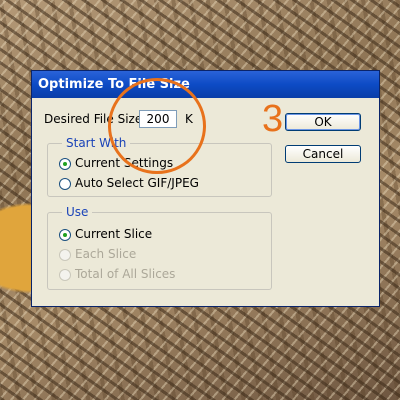  What do you see at coordinates (273, 119) in the screenshot?
I see `step-number-annotation: 3` at bounding box center [273, 119].